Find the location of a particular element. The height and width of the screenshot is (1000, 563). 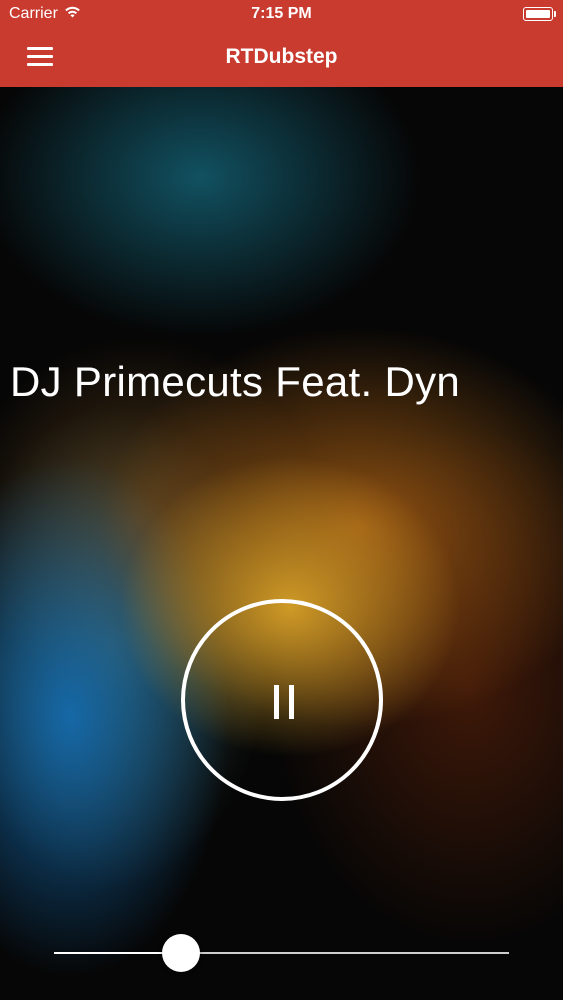

track-title: DJ Primecuts Feat. Dyn is located at coordinates (235, 381).